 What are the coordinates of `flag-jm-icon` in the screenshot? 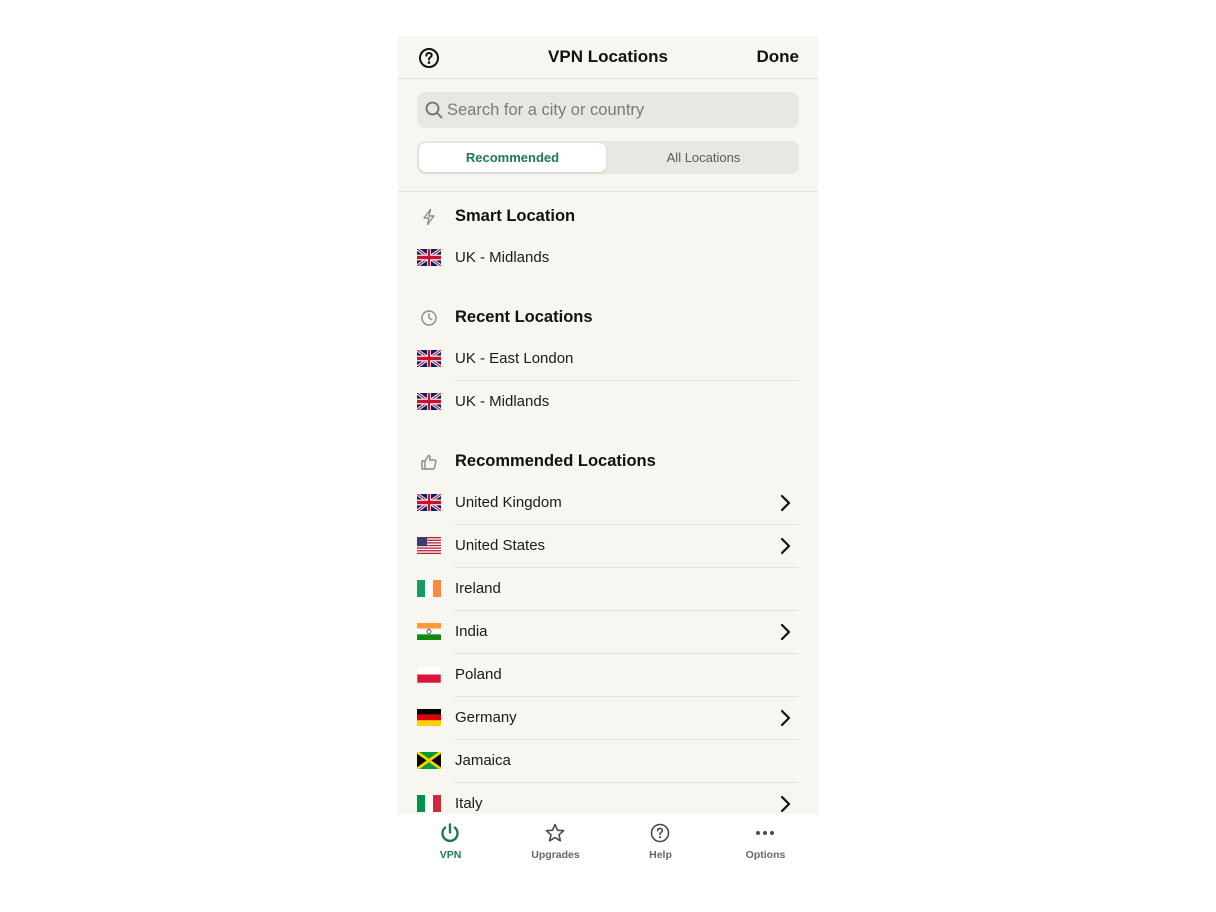 It's located at (429, 760).